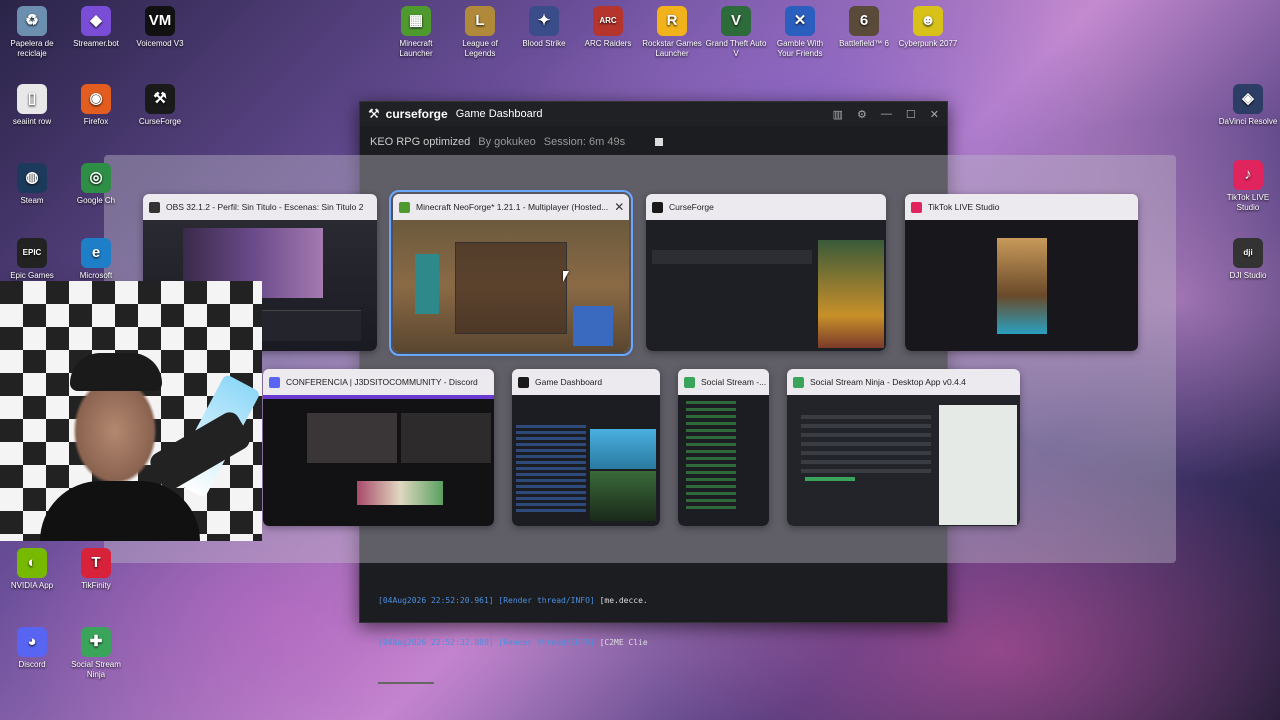  Describe the element at coordinates (964, 207) in the screenshot. I see `task-card-title: TikTok LIVE Studio` at that location.